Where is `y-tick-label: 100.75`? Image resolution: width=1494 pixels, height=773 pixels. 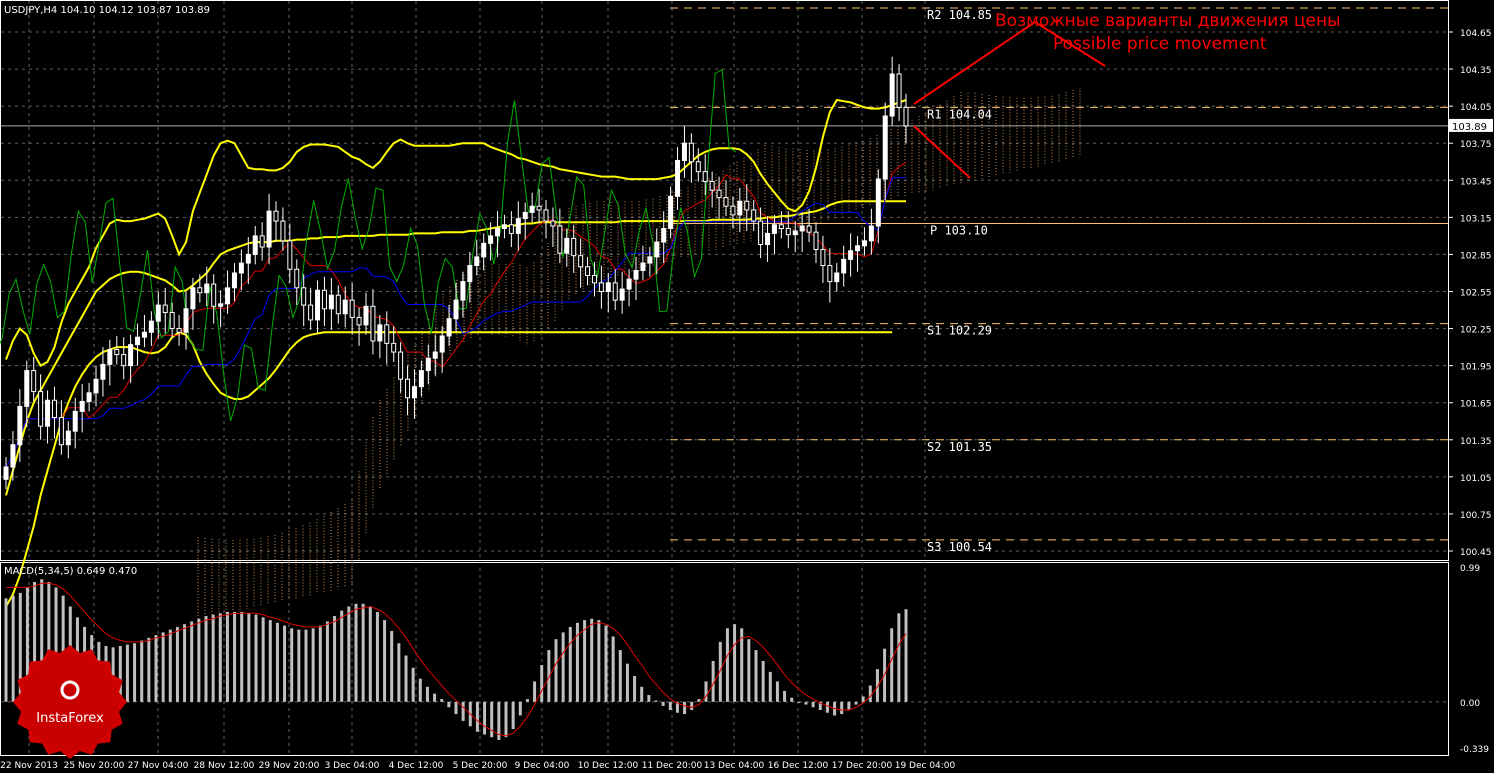 y-tick-label: 100.75 is located at coordinates (1476, 516).